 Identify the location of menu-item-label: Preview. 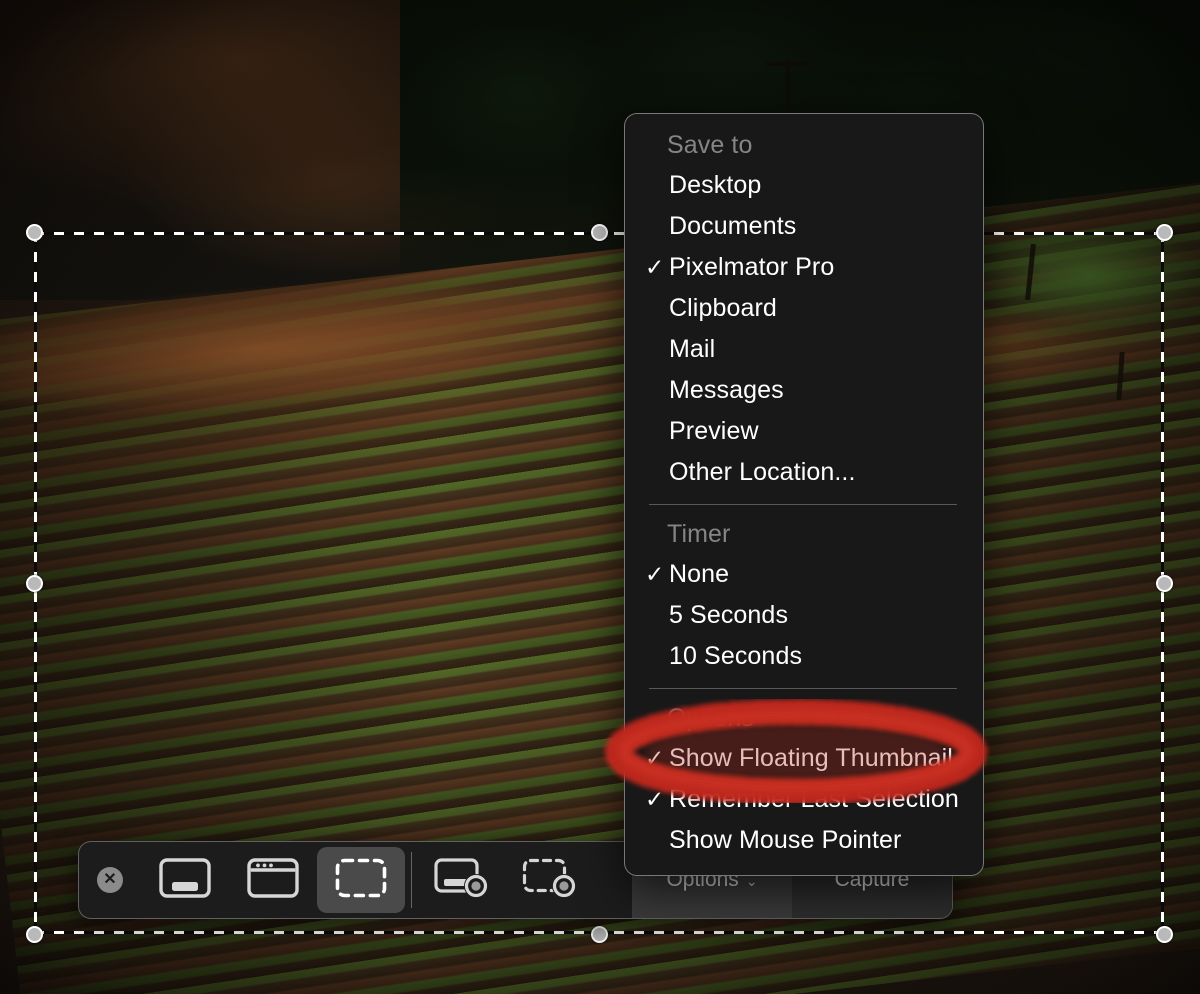
(714, 431).